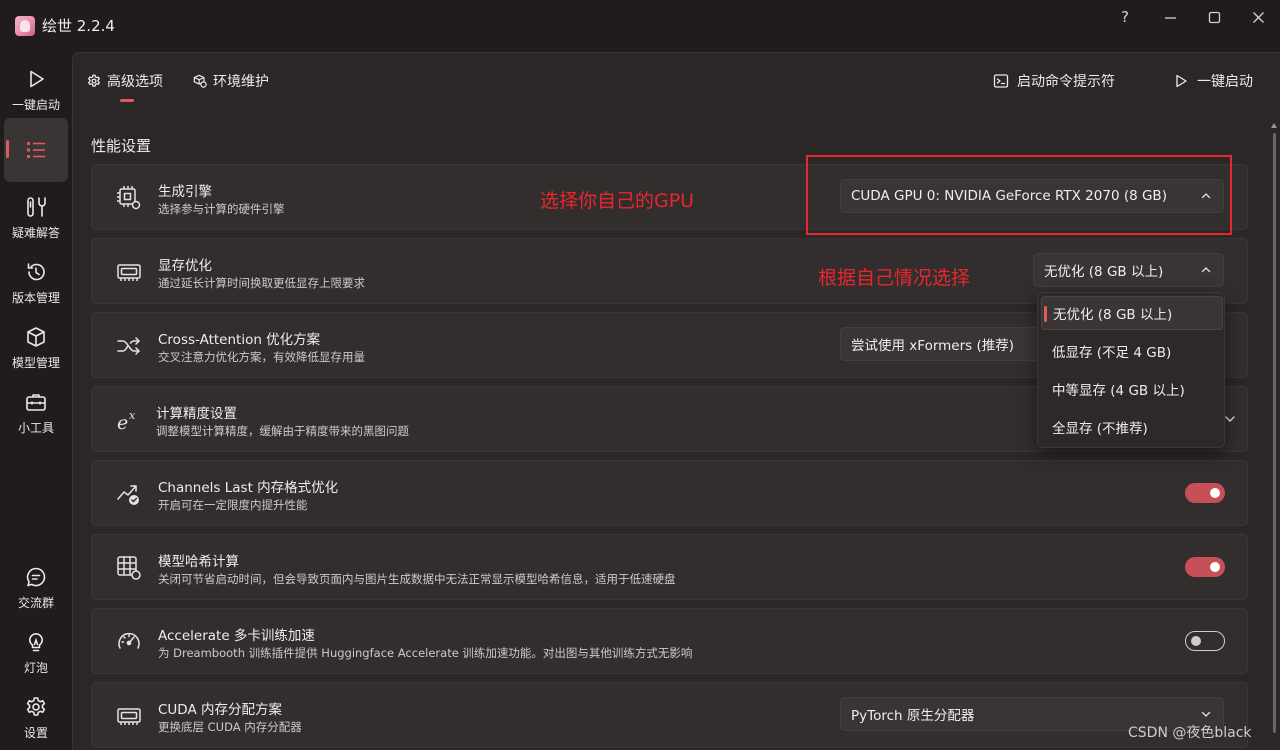  Describe the element at coordinates (36, 642) in the screenshot. I see `bulb-icon` at that location.